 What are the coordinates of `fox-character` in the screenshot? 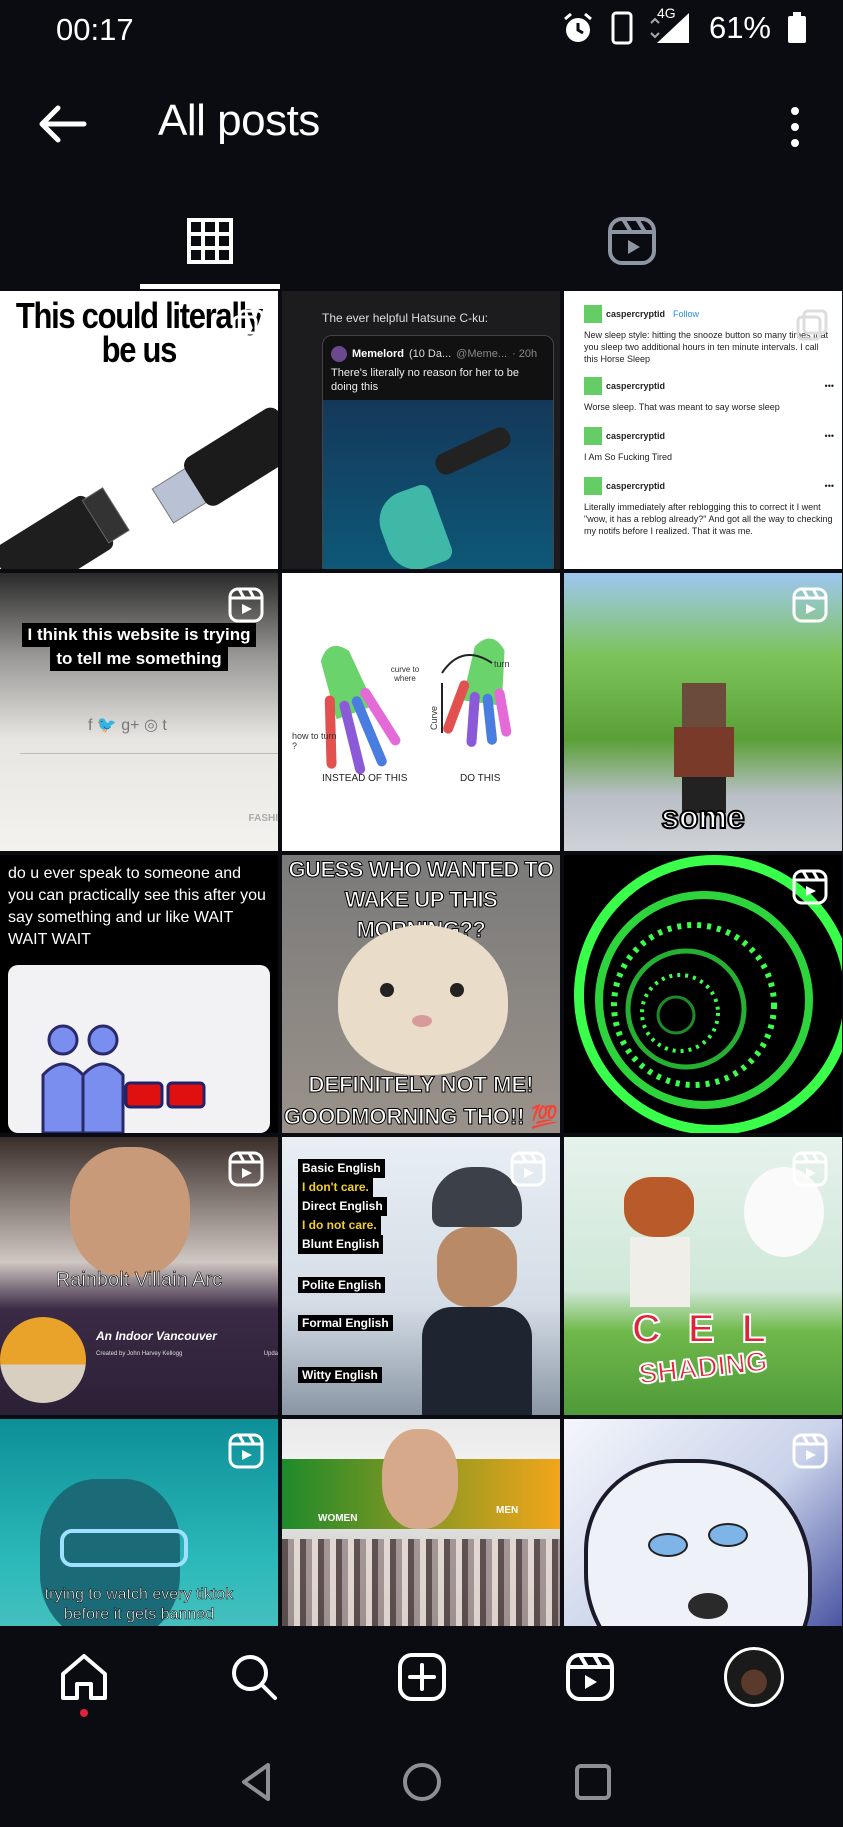 It's located at (664, 1242).